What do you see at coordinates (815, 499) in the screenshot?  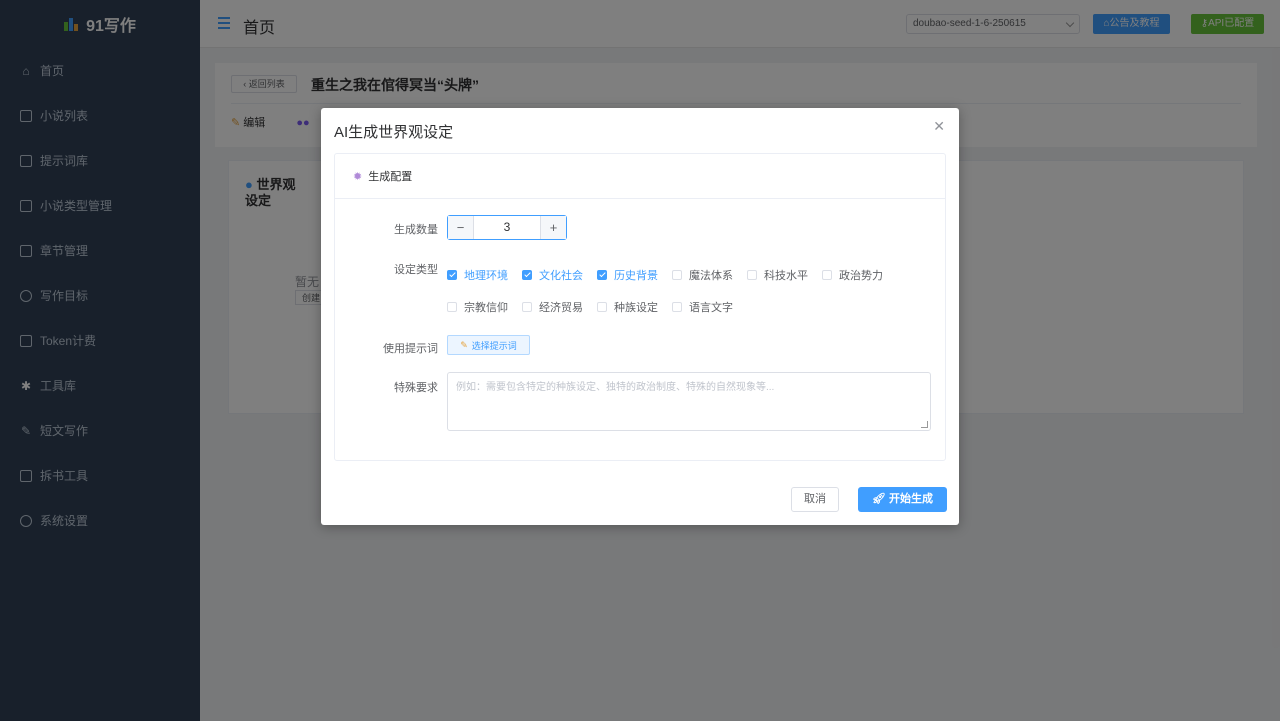 I see `cancel-button: 取消` at bounding box center [815, 499].